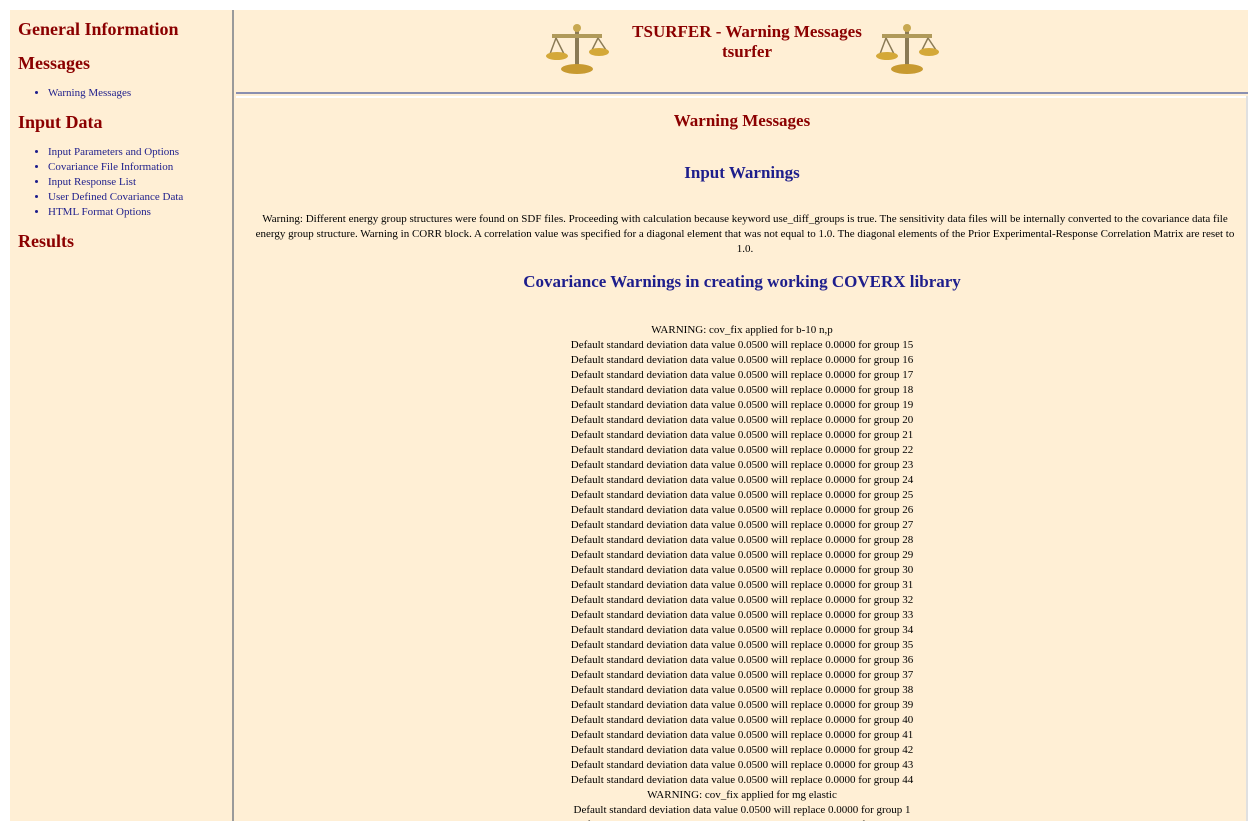 The width and height of the screenshot is (1248, 821). Describe the element at coordinates (92, 182) in the screenshot. I see `nav-link-input-response-list: Input Response List` at that location.